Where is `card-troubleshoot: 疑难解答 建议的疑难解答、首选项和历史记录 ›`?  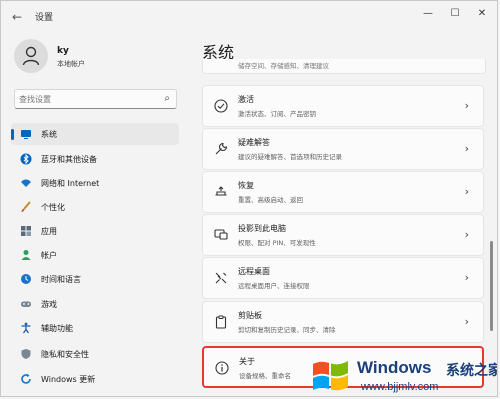
card-troubleshoot: 疑难解答 建议的疑难解答、首选项和历史记录 › is located at coordinates (343, 149).